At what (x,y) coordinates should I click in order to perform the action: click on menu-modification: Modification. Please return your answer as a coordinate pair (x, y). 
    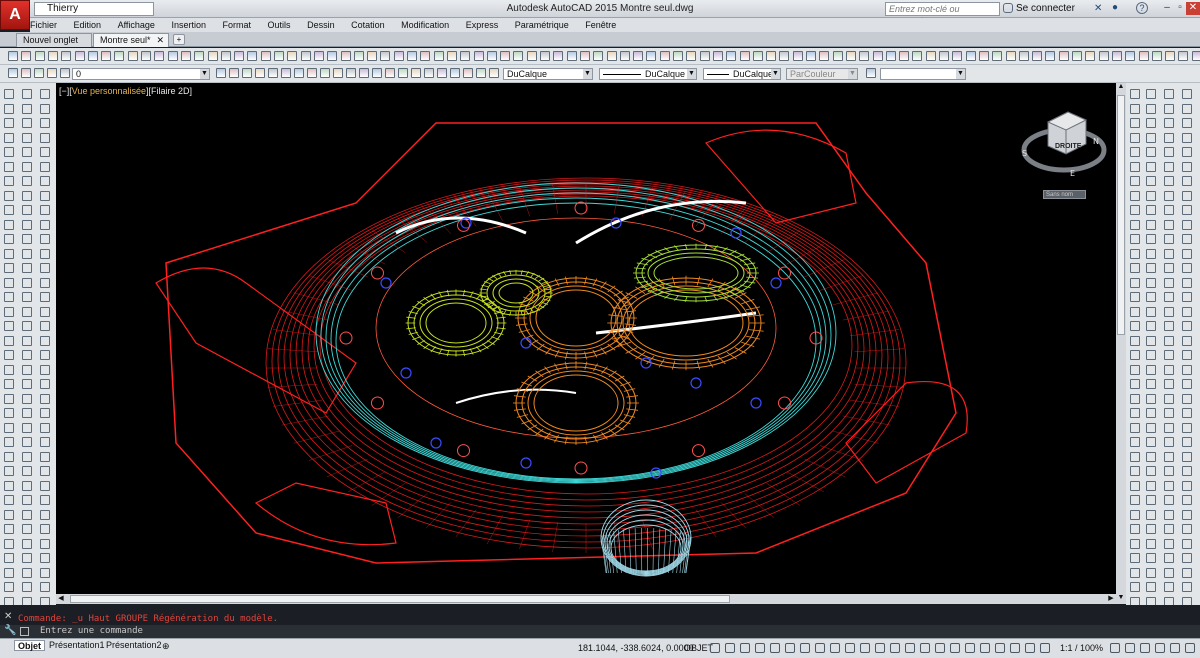
    Looking at the image, I should click on (425, 25).